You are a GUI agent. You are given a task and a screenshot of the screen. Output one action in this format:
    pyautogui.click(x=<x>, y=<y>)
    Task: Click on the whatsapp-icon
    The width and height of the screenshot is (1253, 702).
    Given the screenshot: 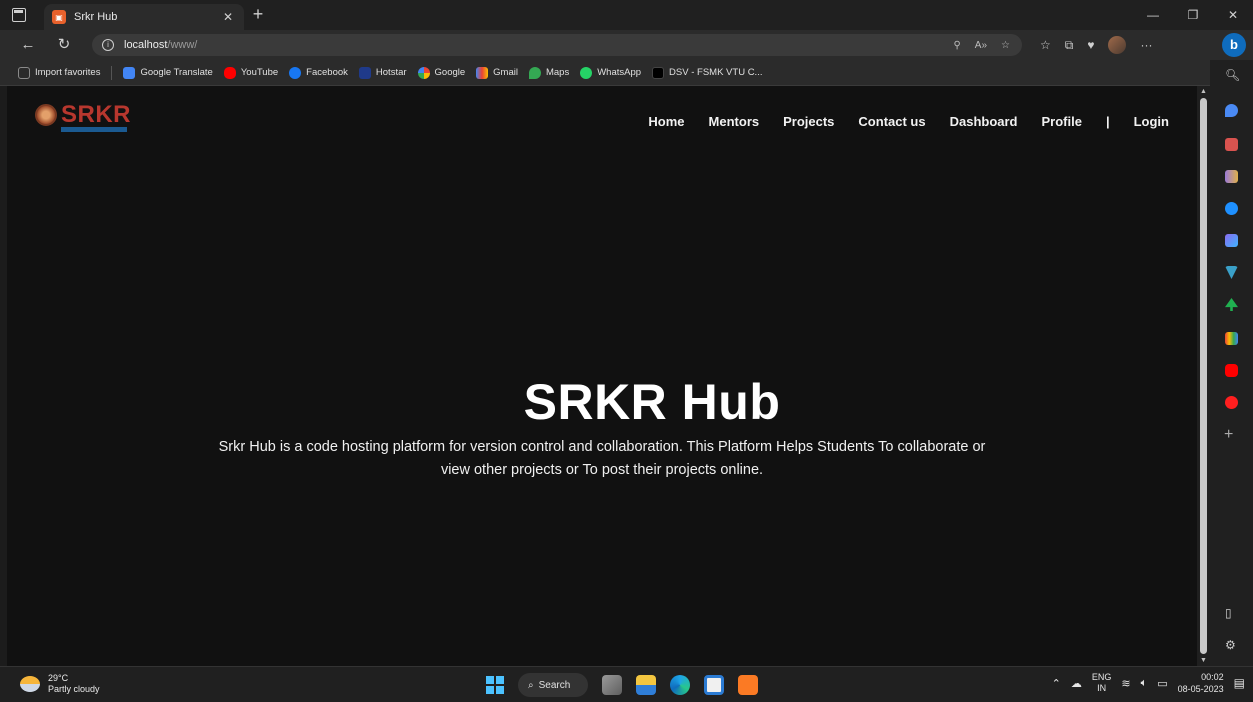 What is the action you would take?
    pyautogui.click(x=586, y=72)
    